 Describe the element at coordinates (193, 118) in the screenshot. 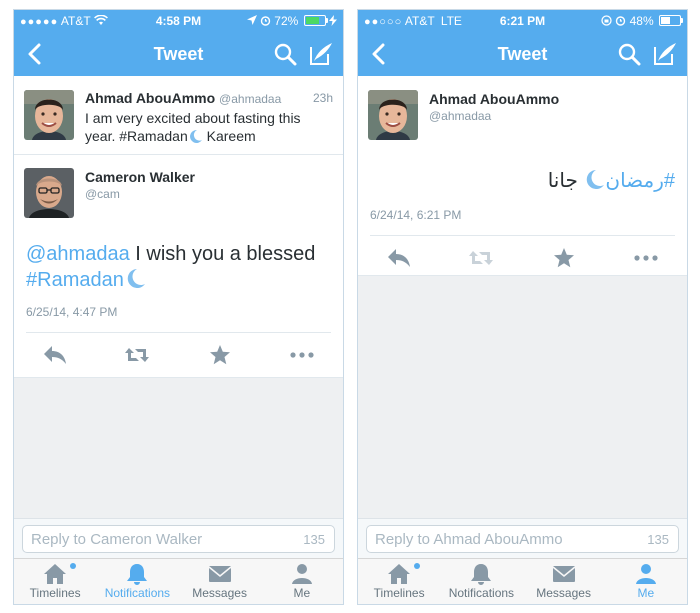

I see `tweet-text-line-1: I am very excited about fasting this` at that location.